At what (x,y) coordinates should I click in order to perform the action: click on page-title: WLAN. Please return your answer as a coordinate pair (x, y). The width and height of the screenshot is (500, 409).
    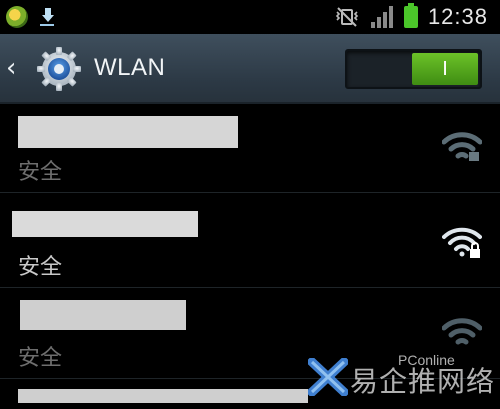
    Looking at the image, I should click on (130, 67).